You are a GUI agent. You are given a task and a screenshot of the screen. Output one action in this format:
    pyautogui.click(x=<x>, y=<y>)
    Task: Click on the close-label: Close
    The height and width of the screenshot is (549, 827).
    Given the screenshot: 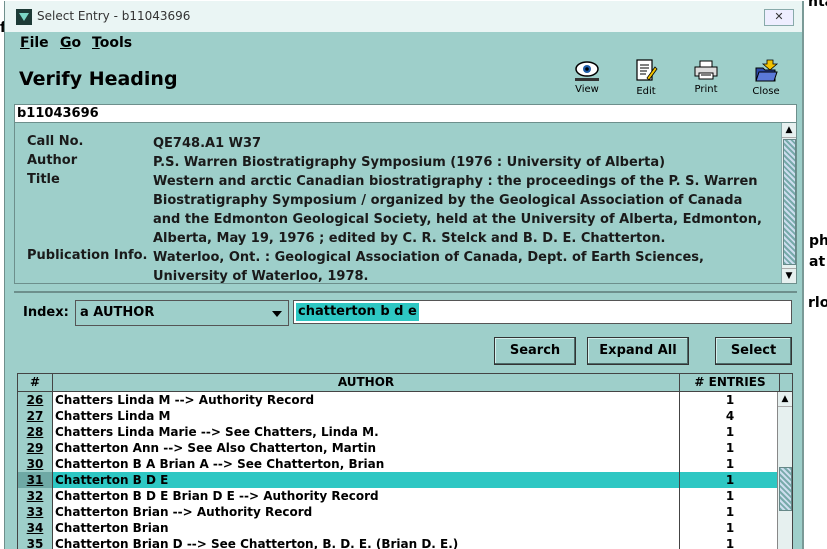 What is the action you would take?
    pyautogui.click(x=766, y=91)
    